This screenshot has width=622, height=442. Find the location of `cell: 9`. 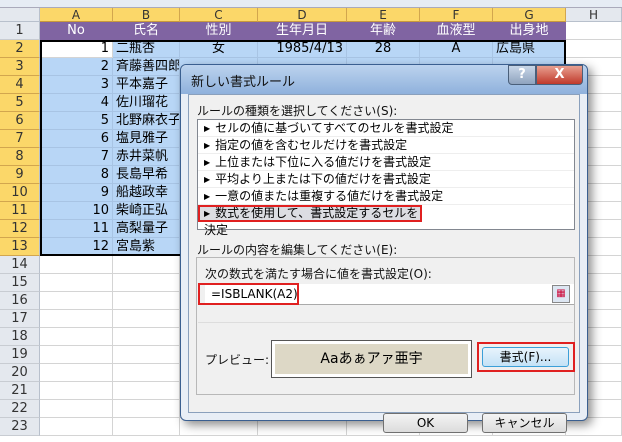

cell: 9 is located at coordinates (76, 193).